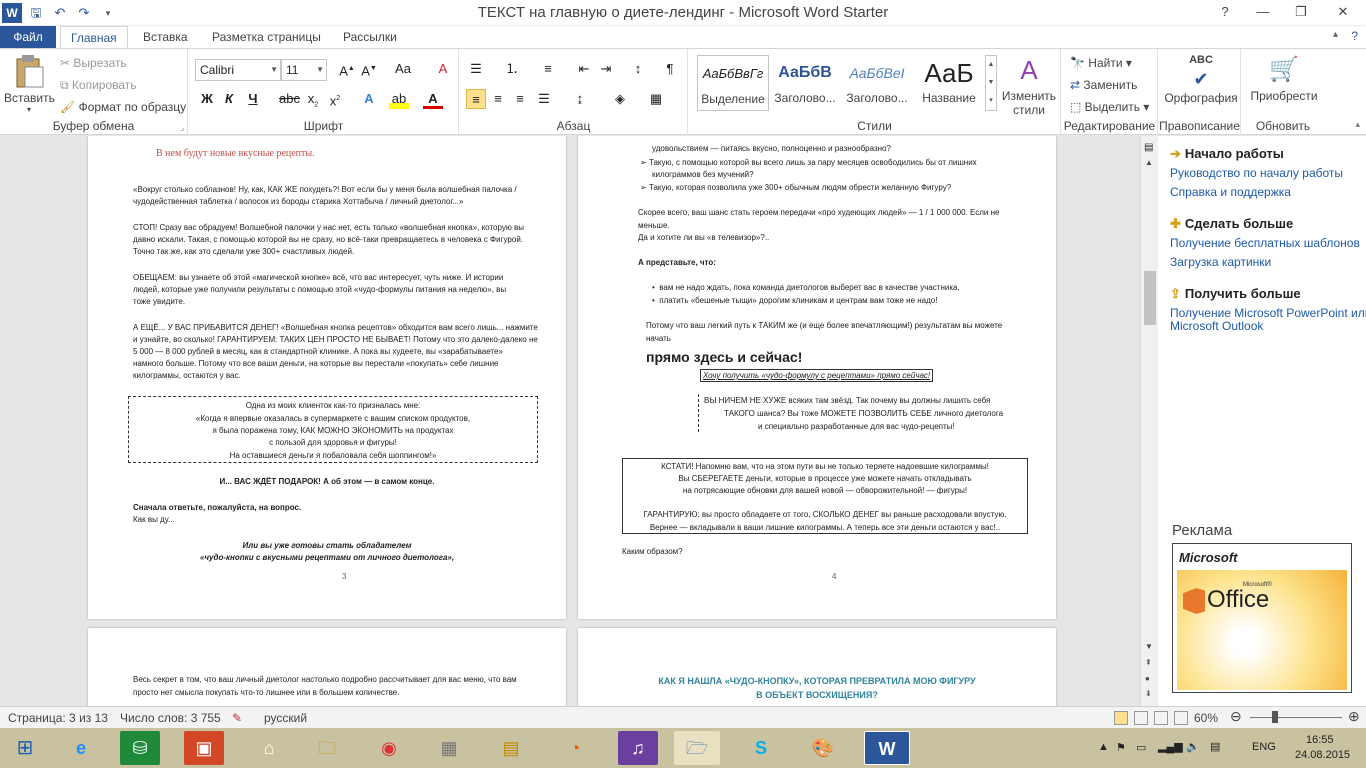  I want to click on subscript-button: x2, so click(313, 99).